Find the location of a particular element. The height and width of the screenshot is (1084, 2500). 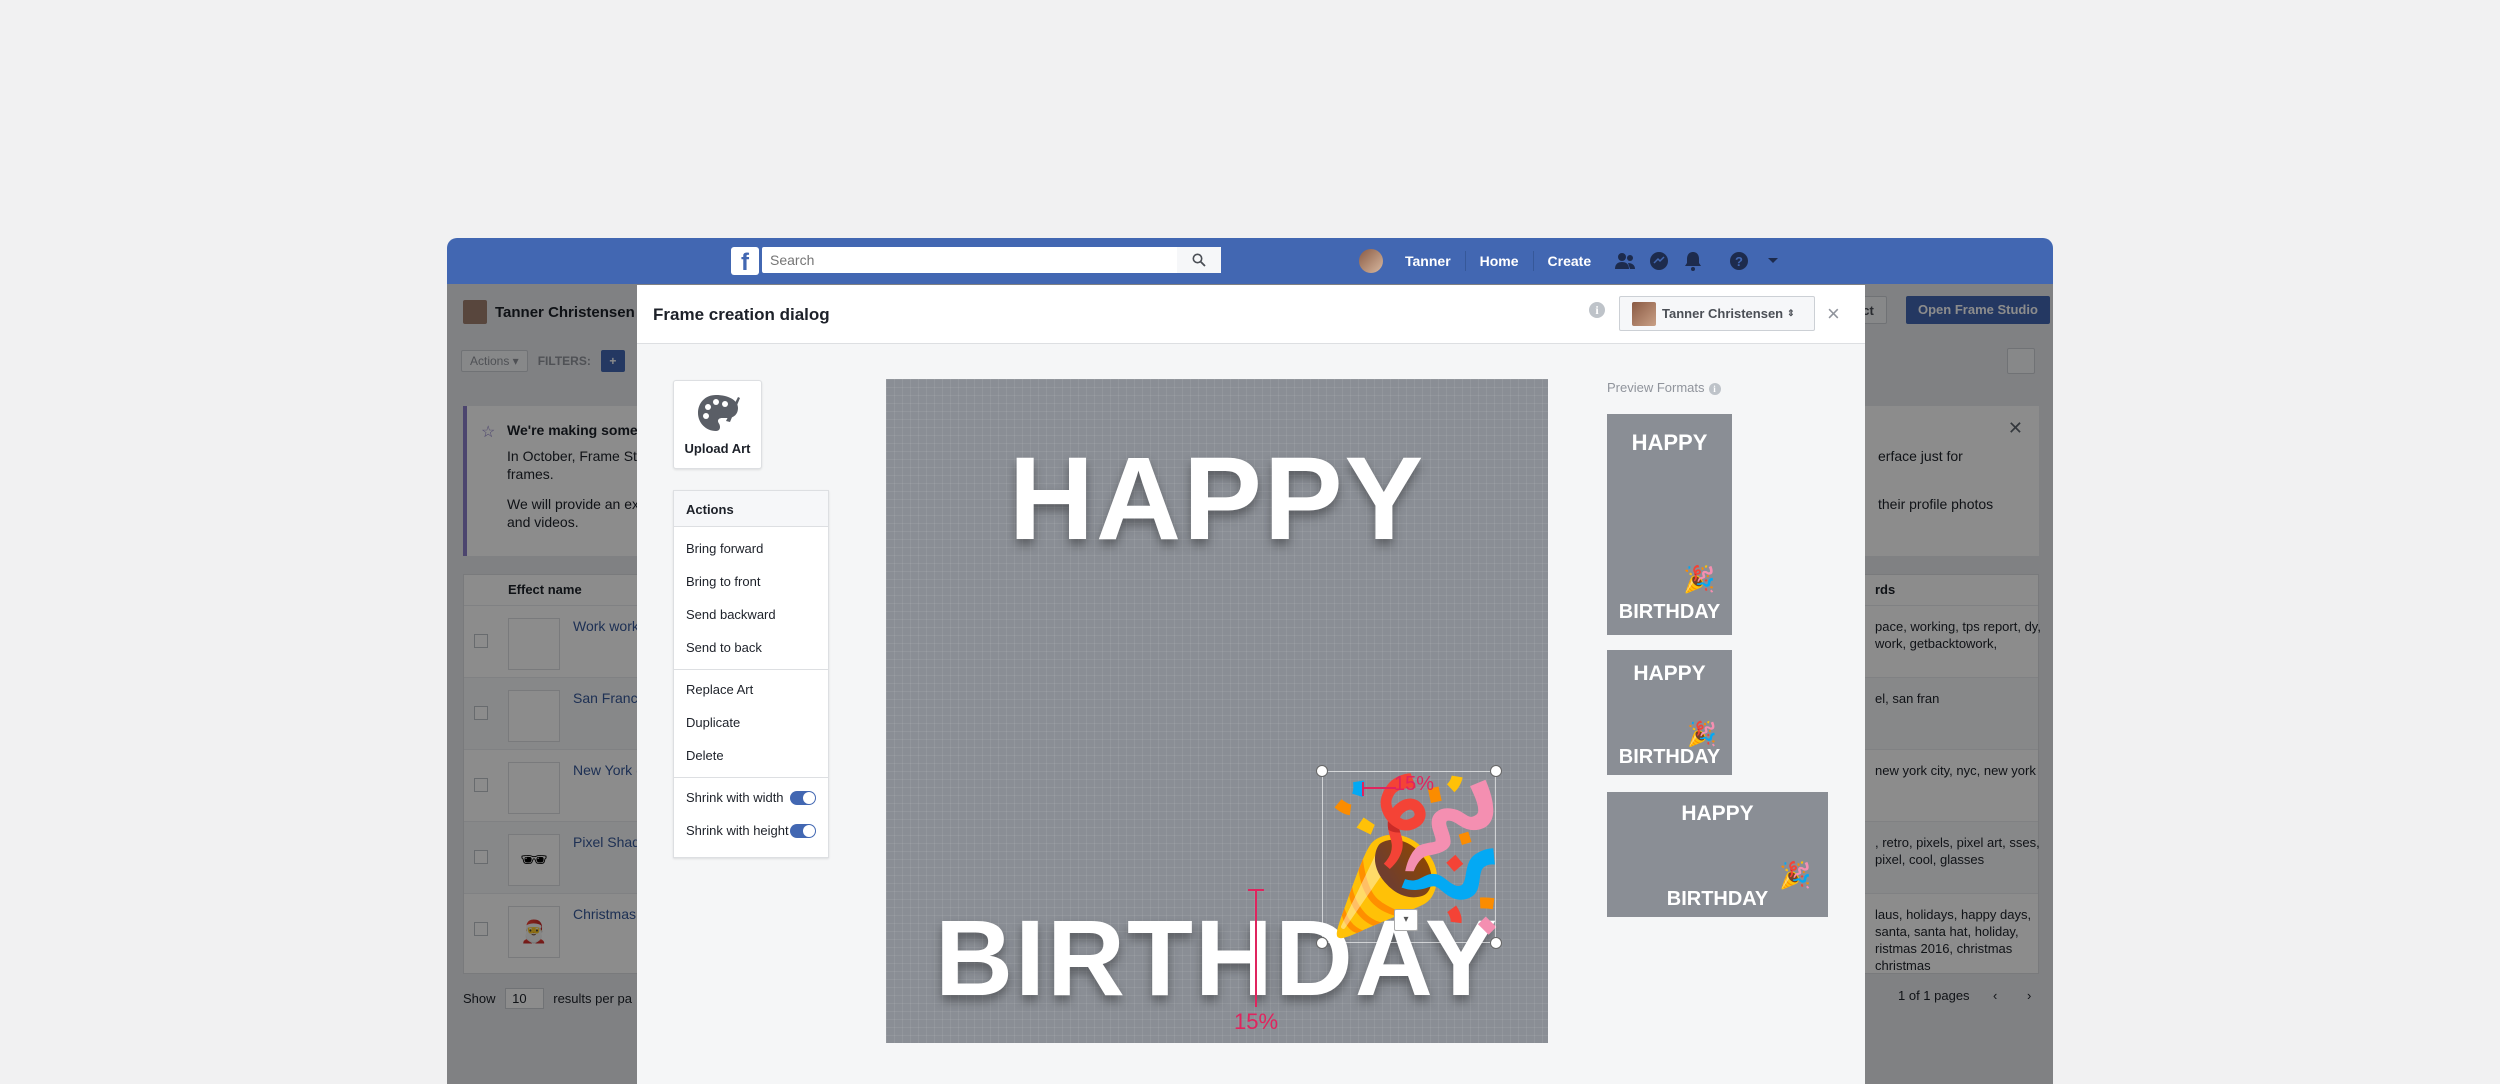

help-icon: ? is located at coordinates (1739, 261).